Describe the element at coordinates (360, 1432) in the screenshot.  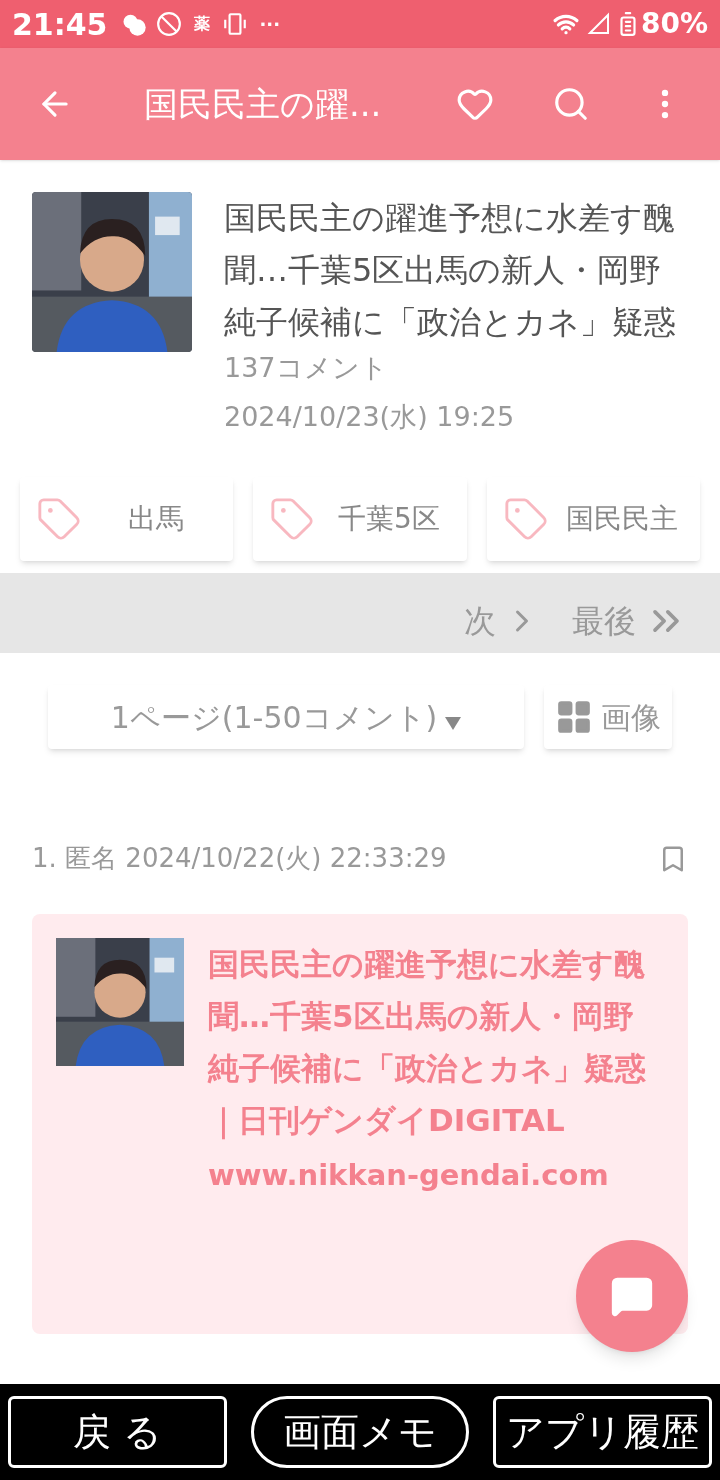
I see `nav-button: 画面メモ` at that location.